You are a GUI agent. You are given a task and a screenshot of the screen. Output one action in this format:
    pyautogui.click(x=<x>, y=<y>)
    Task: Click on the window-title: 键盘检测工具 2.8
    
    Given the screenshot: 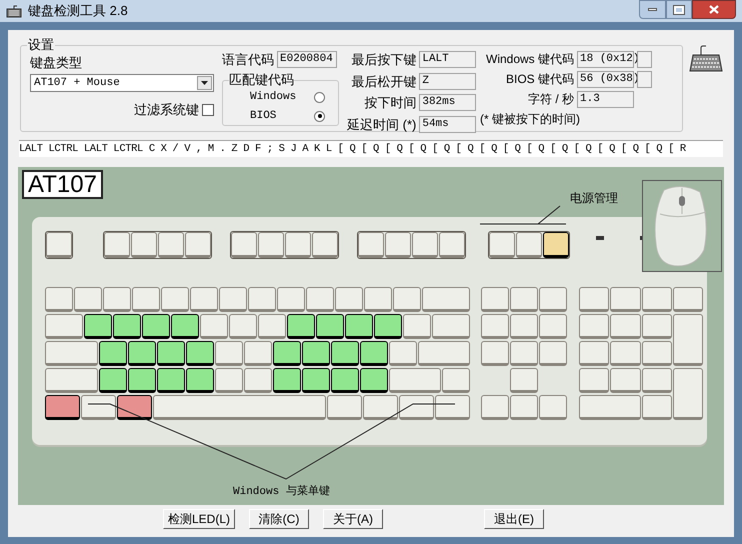 What is the action you would take?
    pyautogui.click(x=78, y=11)
    